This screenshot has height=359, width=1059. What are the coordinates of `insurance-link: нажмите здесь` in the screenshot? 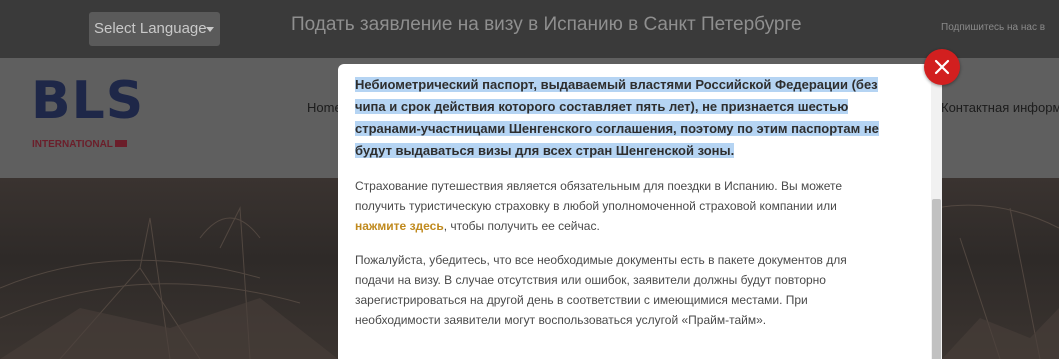 It's located at (399, 226).